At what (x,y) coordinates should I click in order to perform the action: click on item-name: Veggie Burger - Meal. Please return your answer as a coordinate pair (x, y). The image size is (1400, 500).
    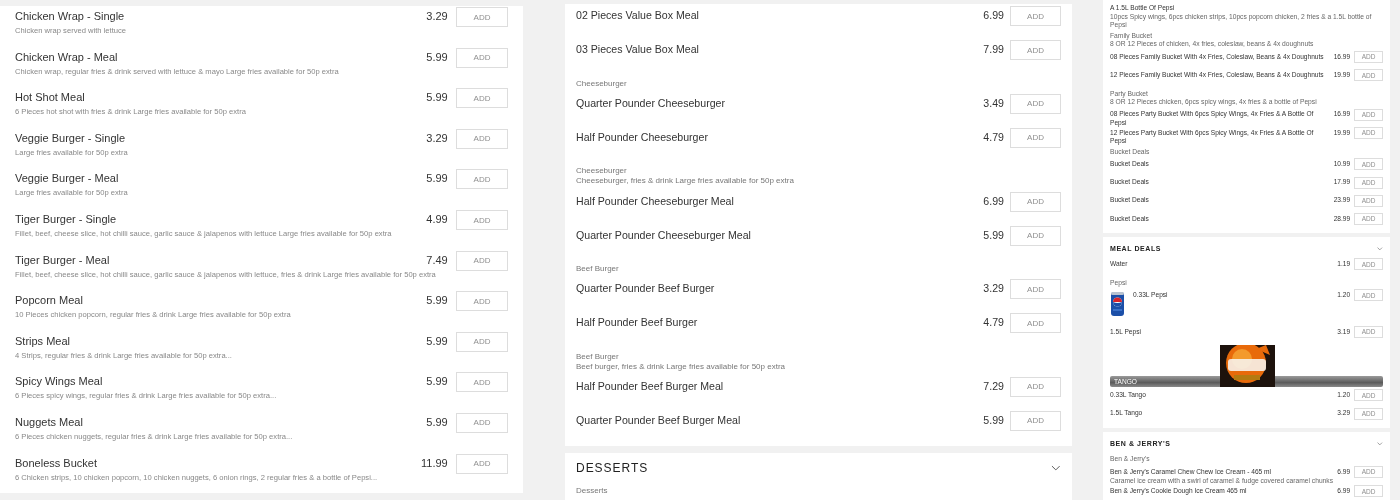
    Looking at the image, I should click on (67, 179).